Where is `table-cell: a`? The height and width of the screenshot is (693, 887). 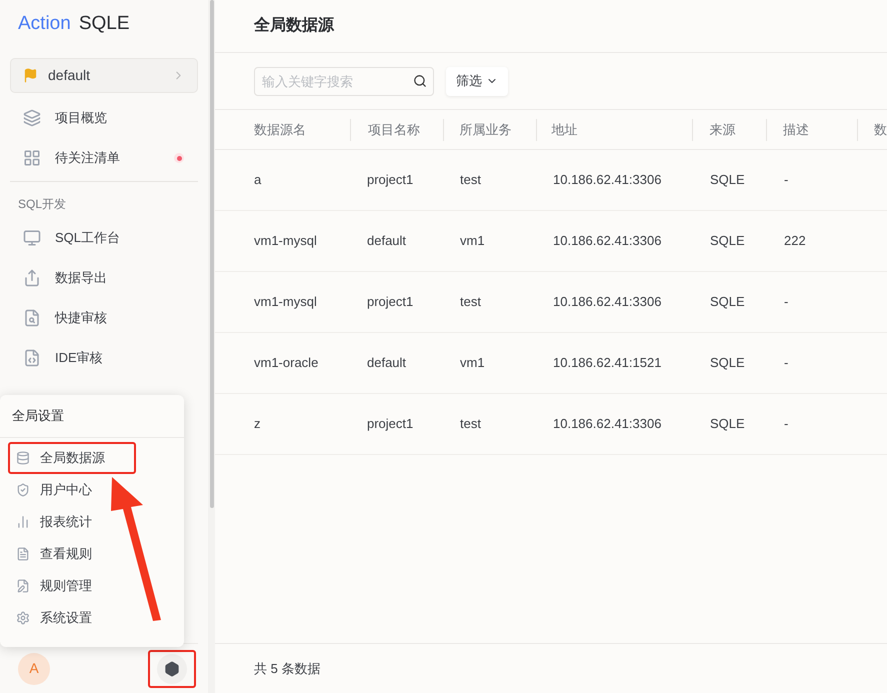
table-cell: a is located at coordinates (258, 179).